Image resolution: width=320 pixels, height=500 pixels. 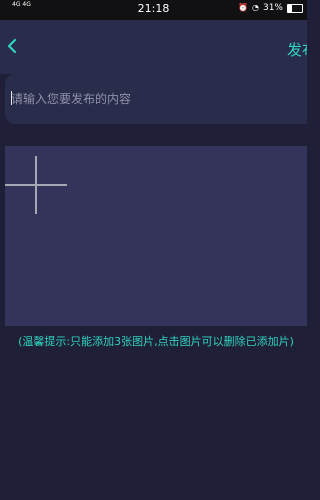 I want to click on top-navigation: 发布, so click(x=153, y=47).